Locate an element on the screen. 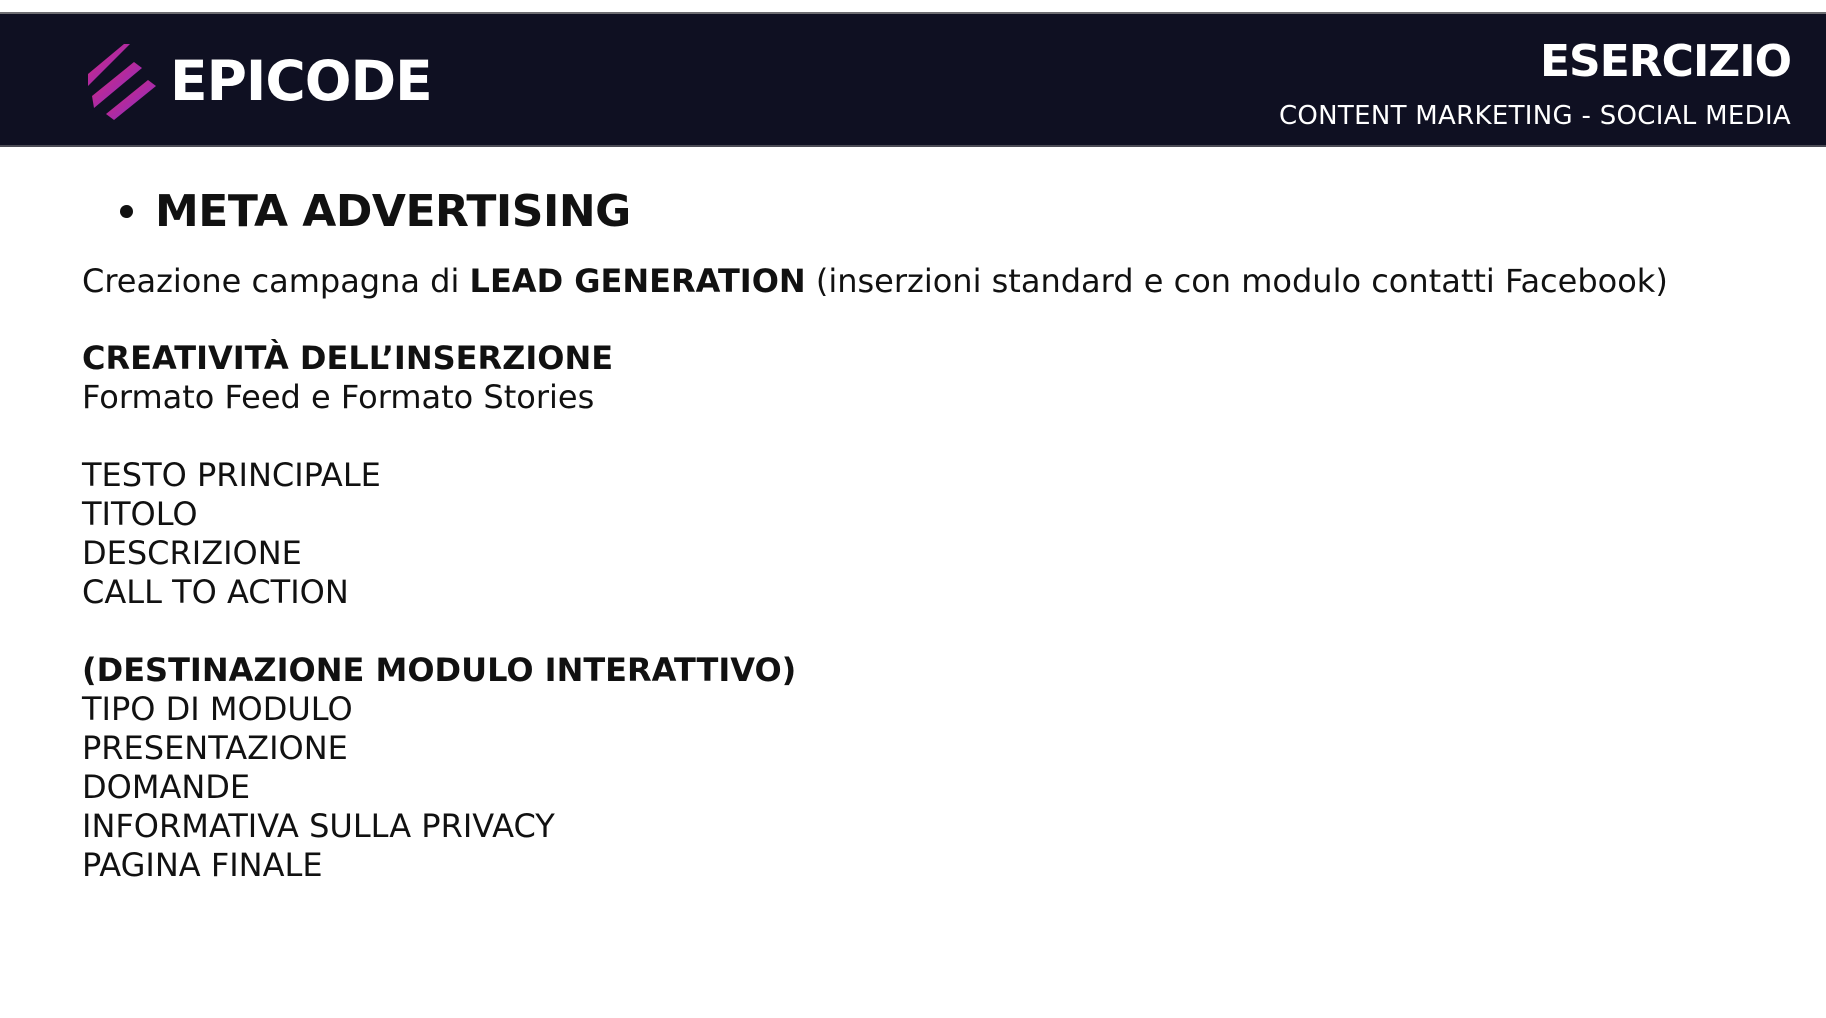 This screenshot has height=1018, width=1826. form-section-title: (DESTINAZIONE MODULO INTERATTIVO) is located at coordinates (439, 670).